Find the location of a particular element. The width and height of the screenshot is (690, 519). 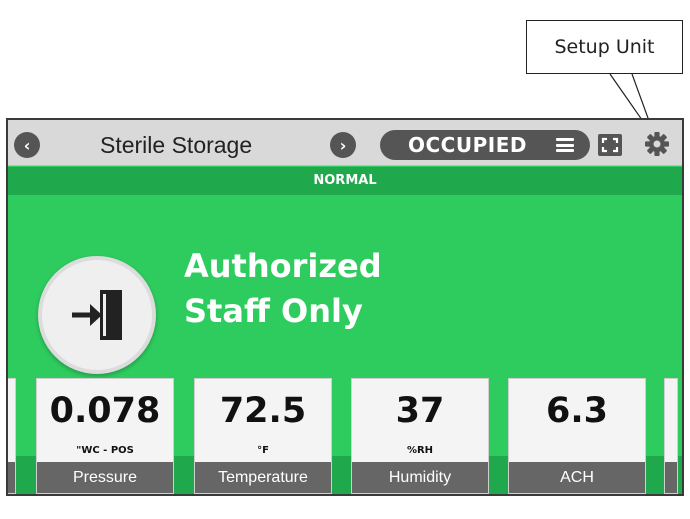

tile-unit: °F is located at coordinates (263, 450).